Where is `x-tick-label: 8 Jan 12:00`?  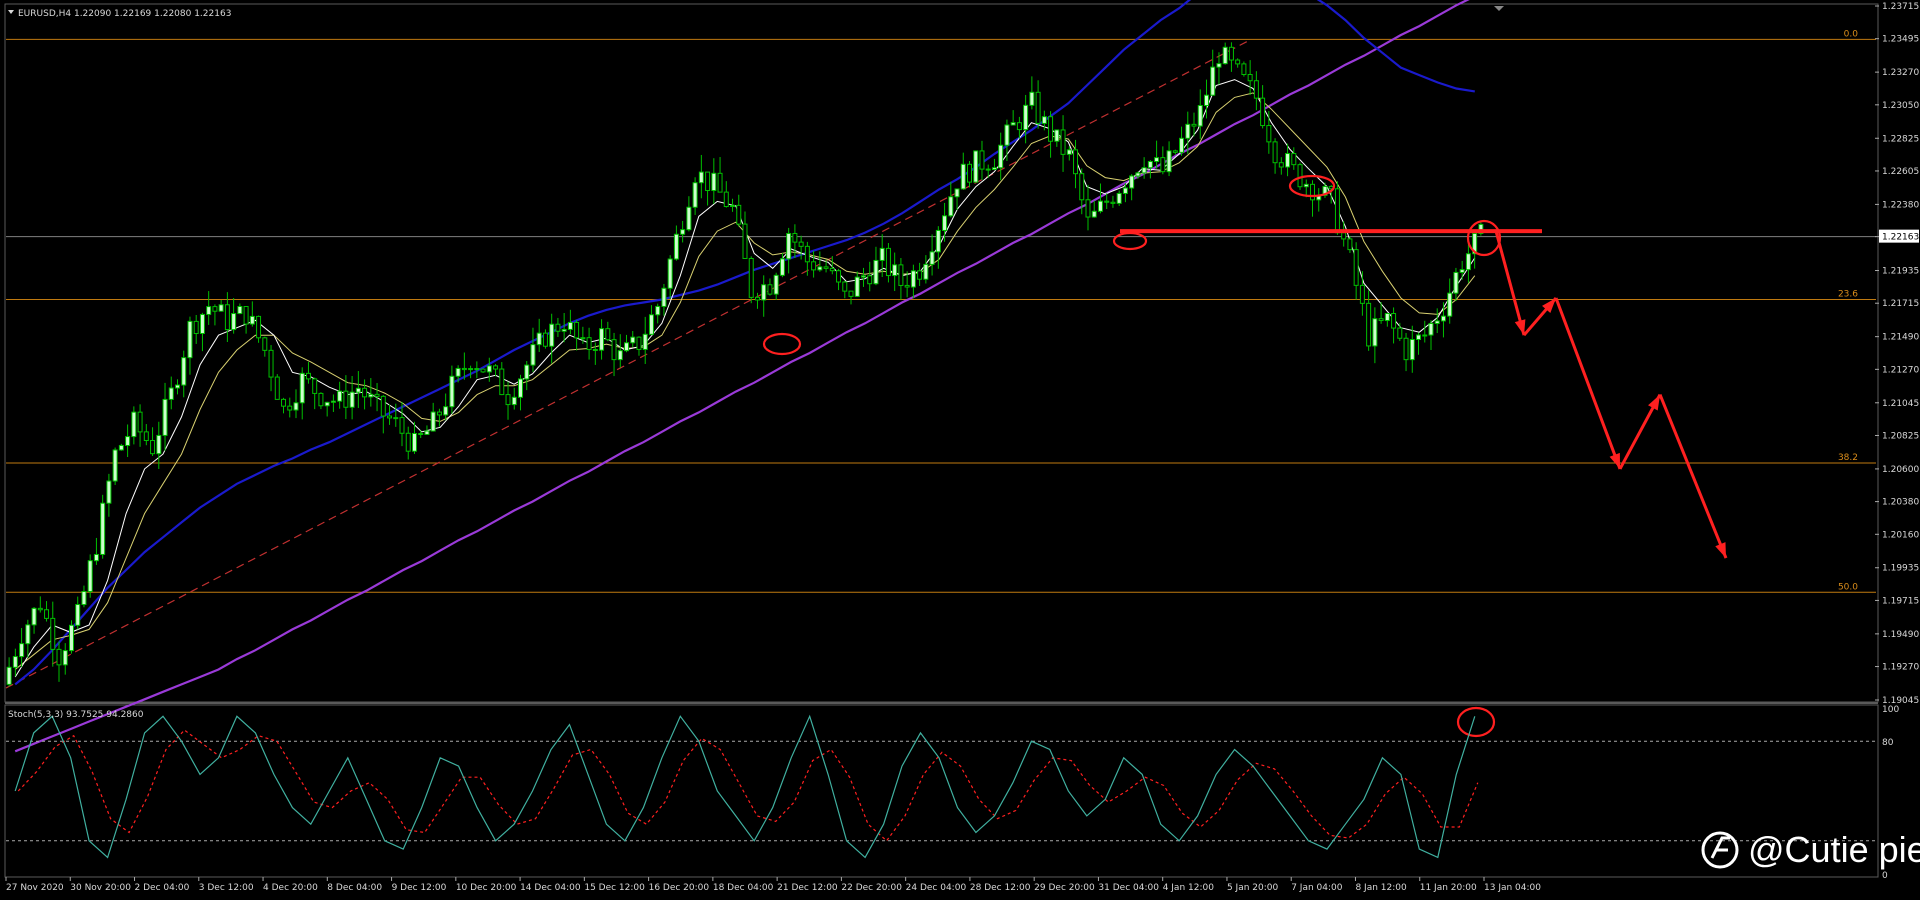
x-tick-label: 8 Jan 12:00 is located at coordinates (1381, 888).